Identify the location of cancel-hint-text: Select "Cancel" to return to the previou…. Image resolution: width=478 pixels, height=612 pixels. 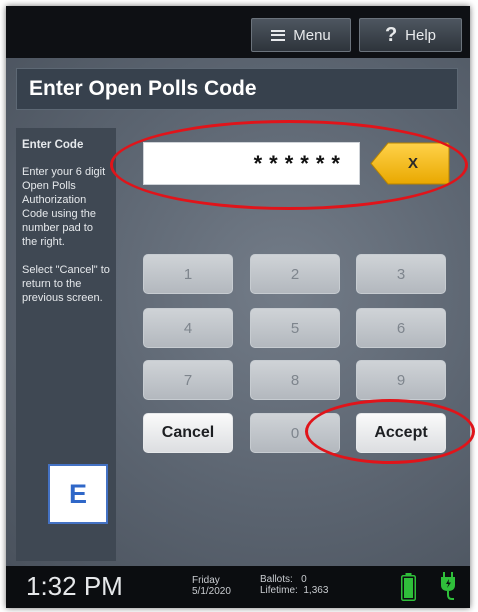
(66, 284).